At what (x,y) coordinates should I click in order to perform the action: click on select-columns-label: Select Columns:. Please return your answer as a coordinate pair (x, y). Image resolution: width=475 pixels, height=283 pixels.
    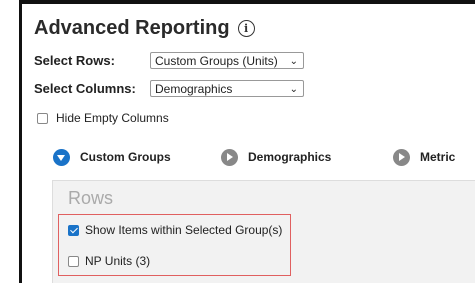
    Looking at the image, I should click on (85, 88).